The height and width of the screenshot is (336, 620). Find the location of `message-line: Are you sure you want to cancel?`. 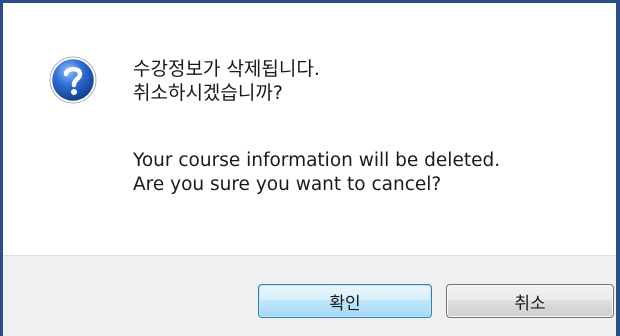

message-line: Are you sure you want to cancel? is located at coordinates (287, 184).